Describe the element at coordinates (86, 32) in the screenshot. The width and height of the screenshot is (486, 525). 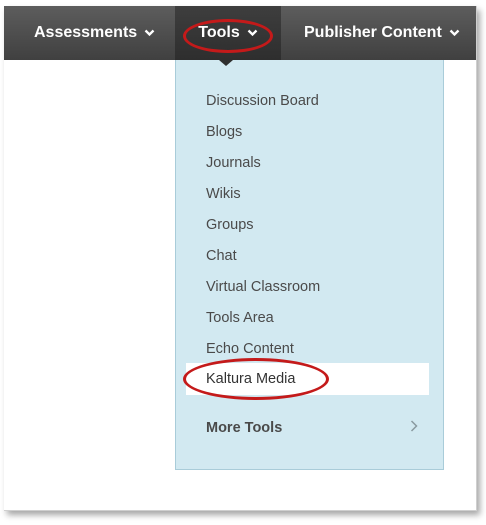
I see `nav-assessments-label: Assessments` at that location.